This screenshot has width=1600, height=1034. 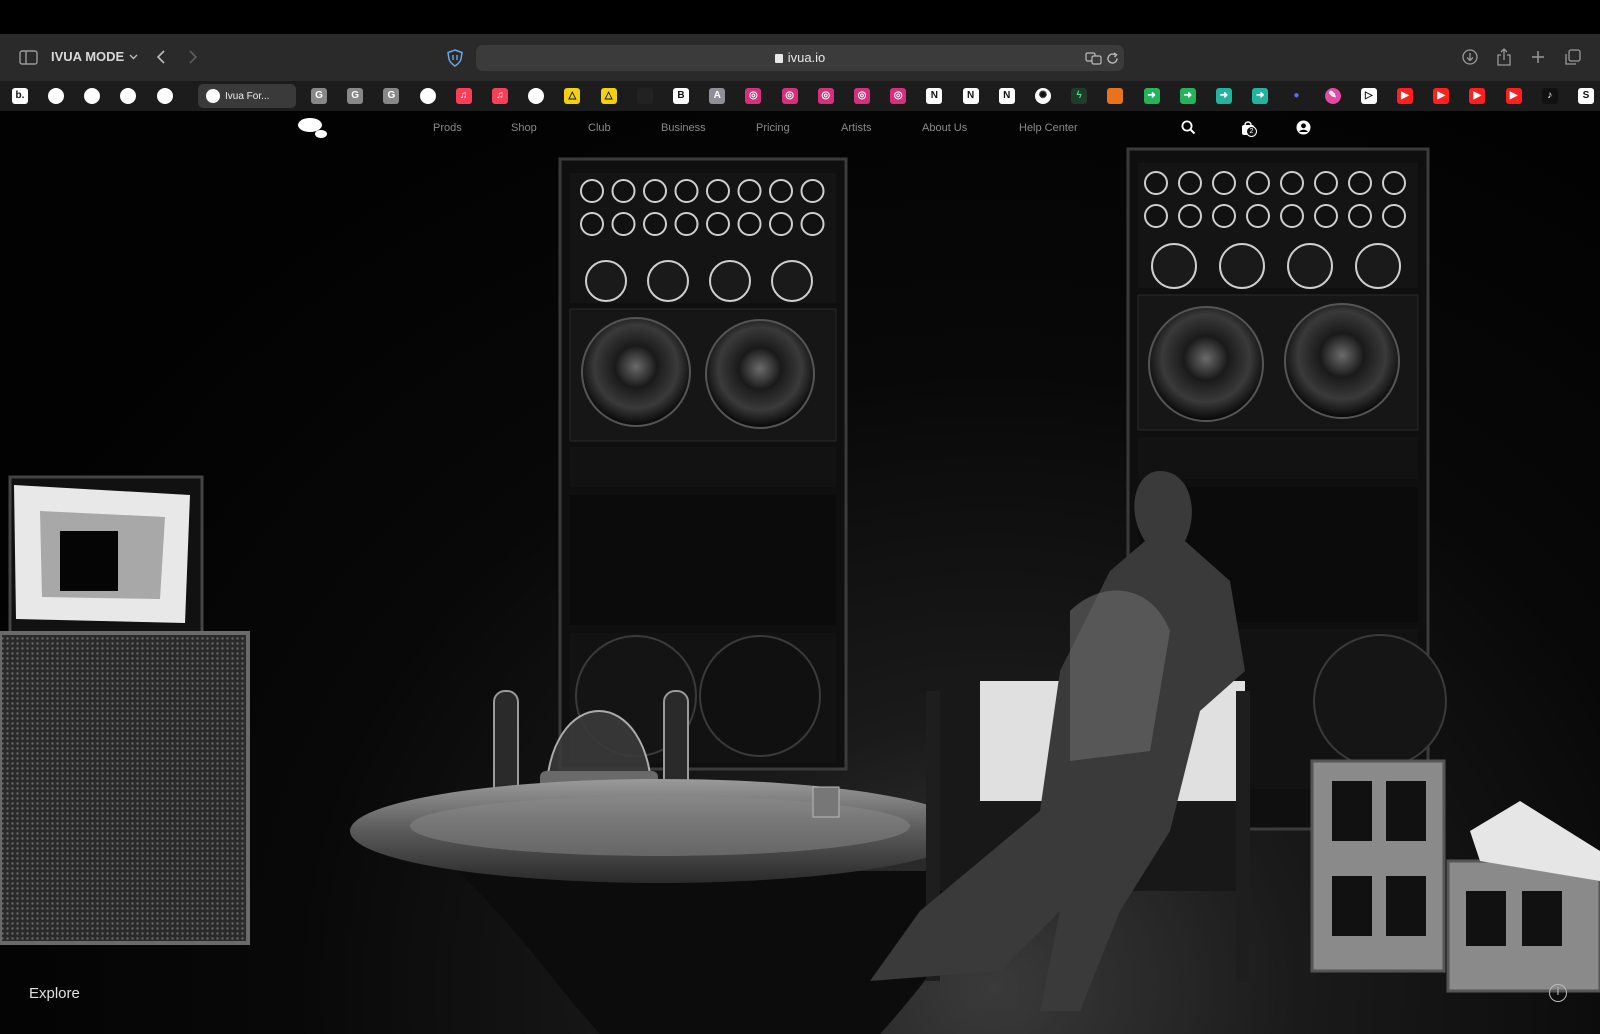 I want to click on chevron-right-icon, so click(x=193, y=57).